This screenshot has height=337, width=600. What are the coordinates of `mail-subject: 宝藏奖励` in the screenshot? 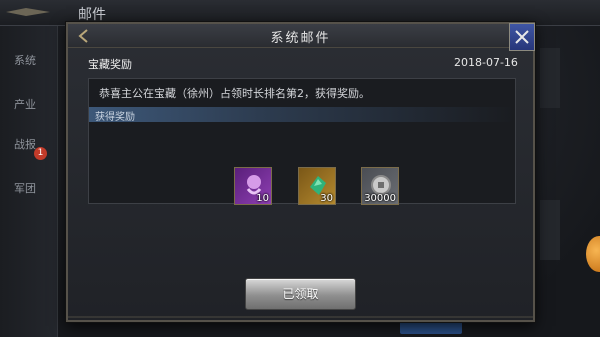 It's located at (110, 64).